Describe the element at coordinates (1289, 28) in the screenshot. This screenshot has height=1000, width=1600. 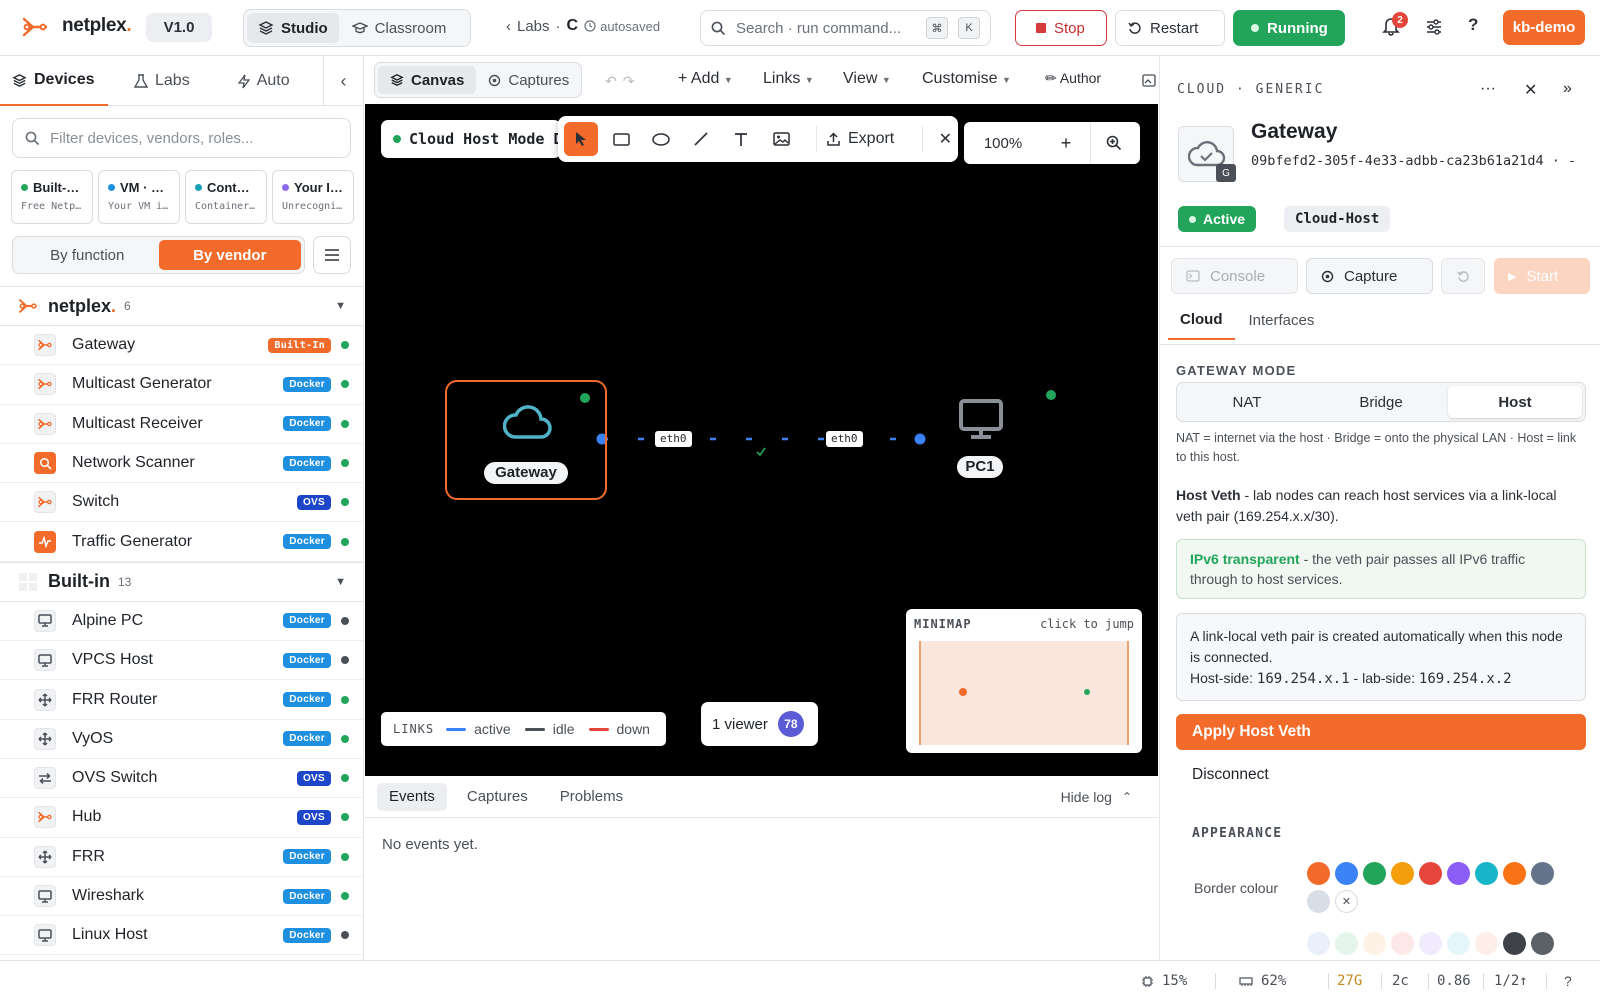
I see `running-status-button: Running` at that location.